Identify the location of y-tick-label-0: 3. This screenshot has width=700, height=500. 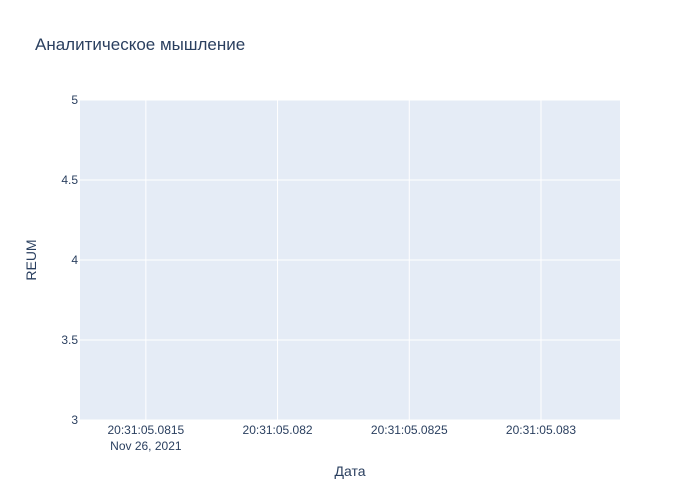
(74, 420).